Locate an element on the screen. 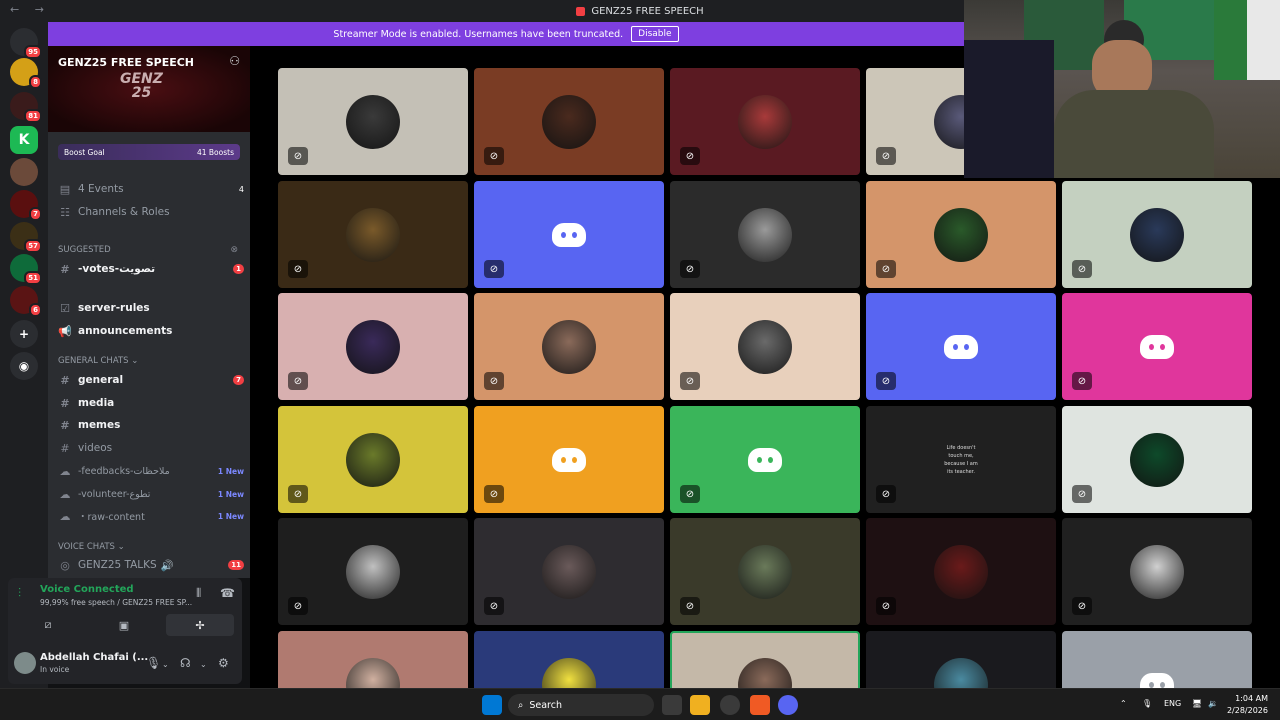  server-icon: 57 is located at coordinates (26, 237).